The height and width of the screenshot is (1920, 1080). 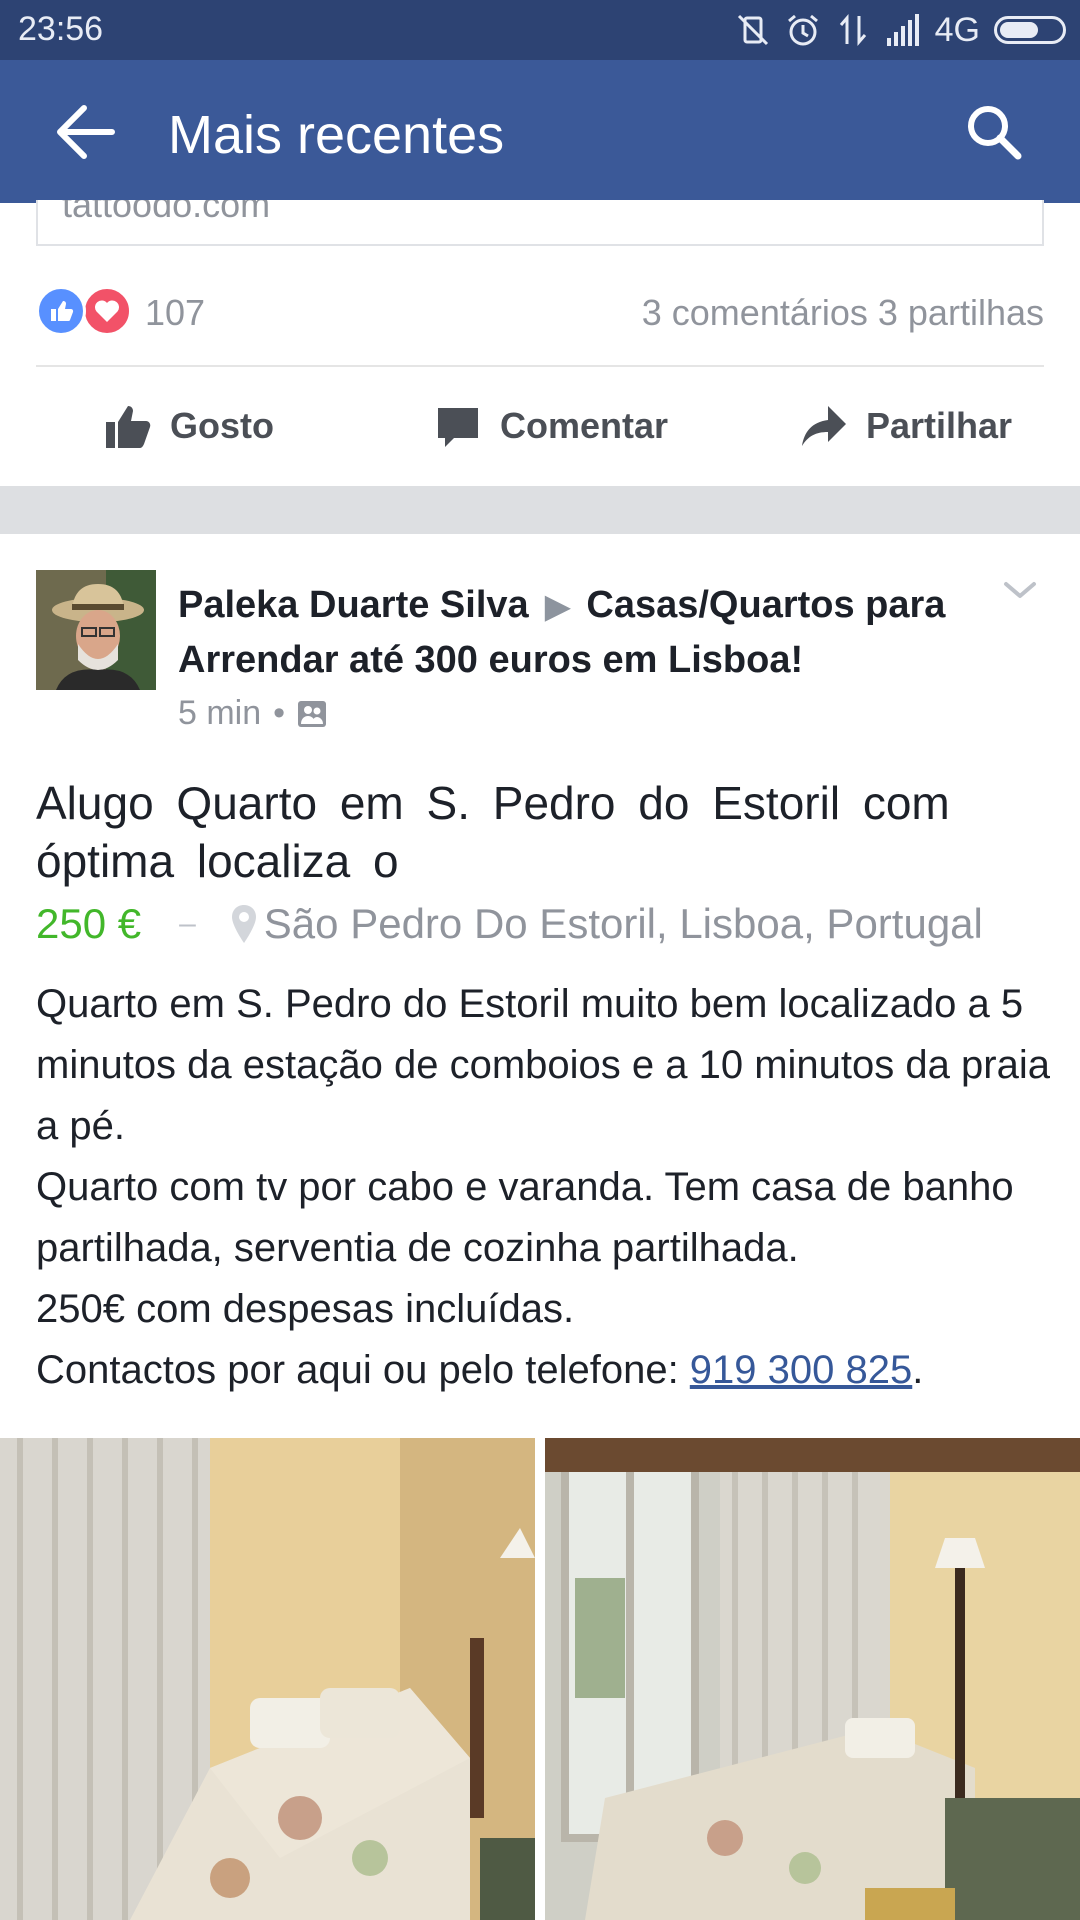 What do you see at coordinates (755, 312) in the screenshot?
I see `comments-count: 3 comentários` at bounding box center [755, 312].